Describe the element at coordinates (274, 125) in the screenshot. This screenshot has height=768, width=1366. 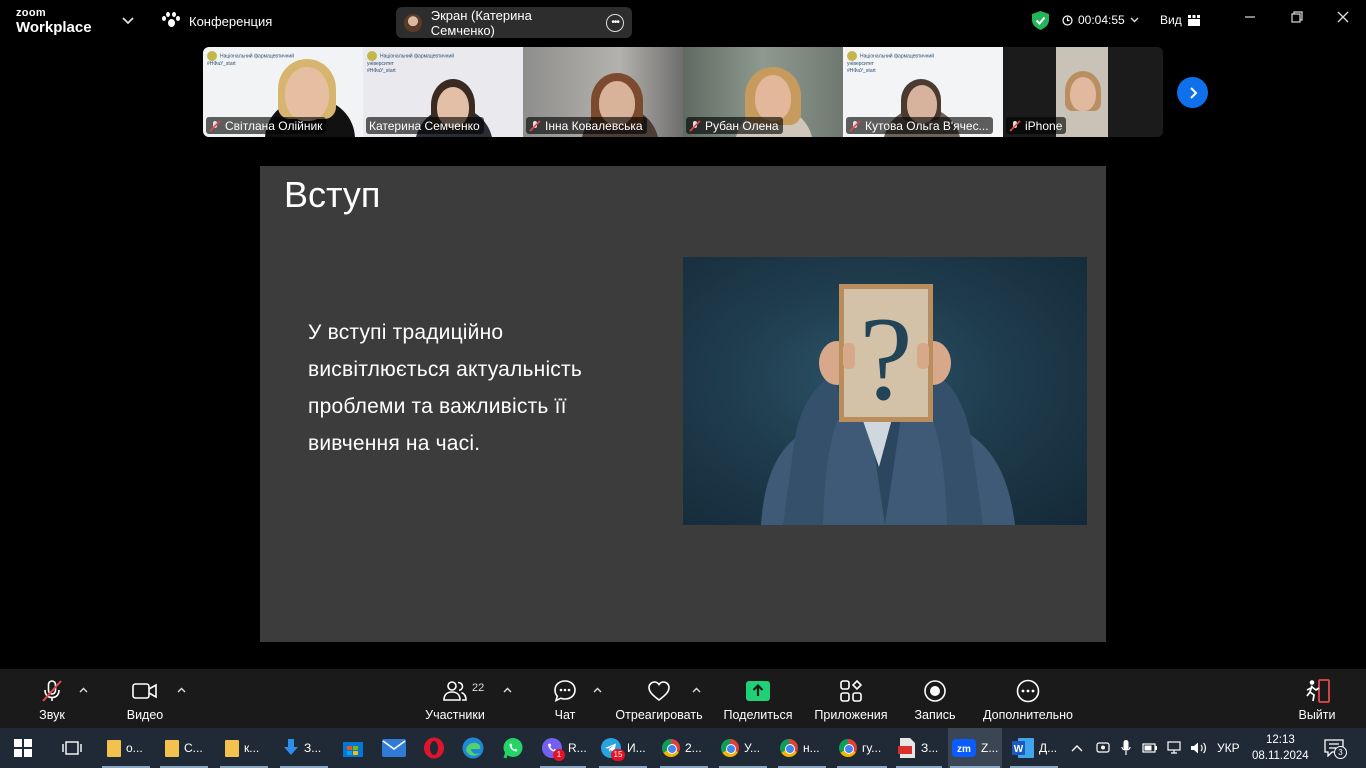
I see `participant-name: Світлана Олійник` at that location.